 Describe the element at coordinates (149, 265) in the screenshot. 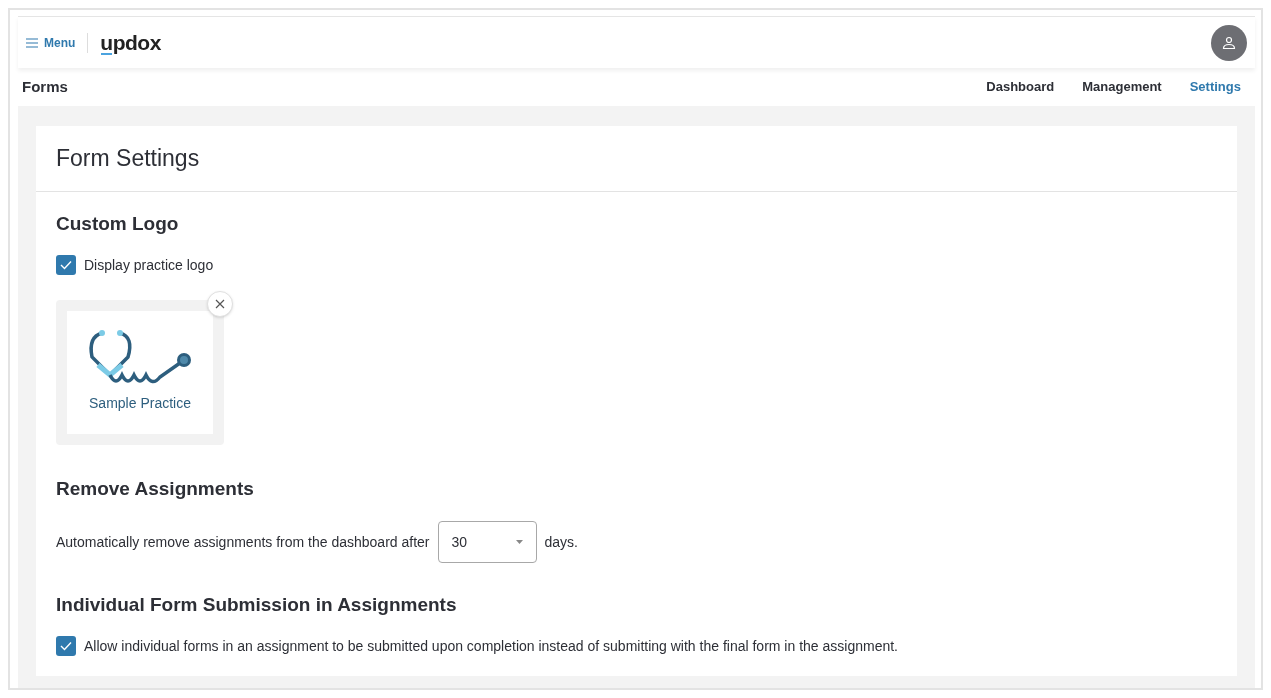

I see `checkbox-label: Display practice logo` at that location.